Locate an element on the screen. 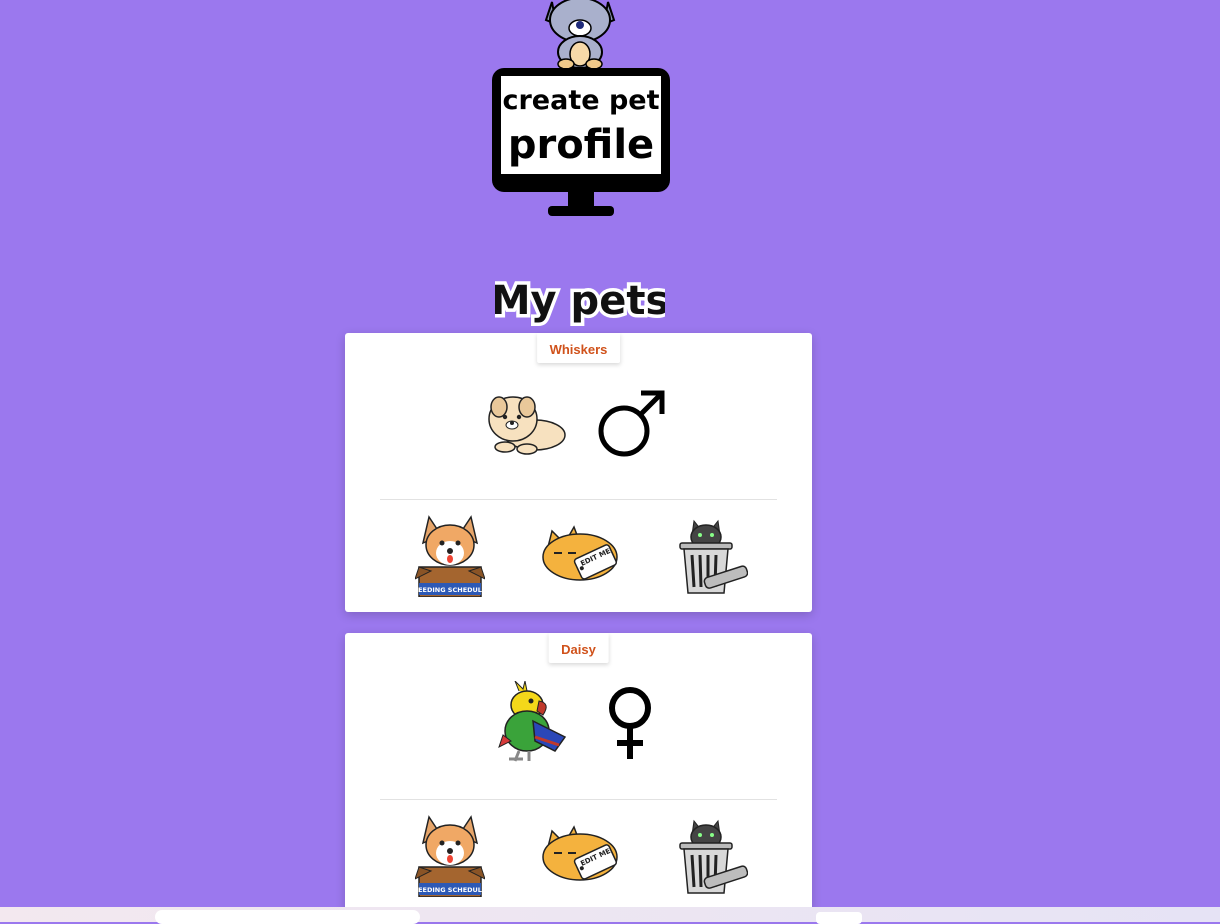 This screenshot has height=924, width=1220. pet-name: Whiskers is located at coordinates (578, 348).